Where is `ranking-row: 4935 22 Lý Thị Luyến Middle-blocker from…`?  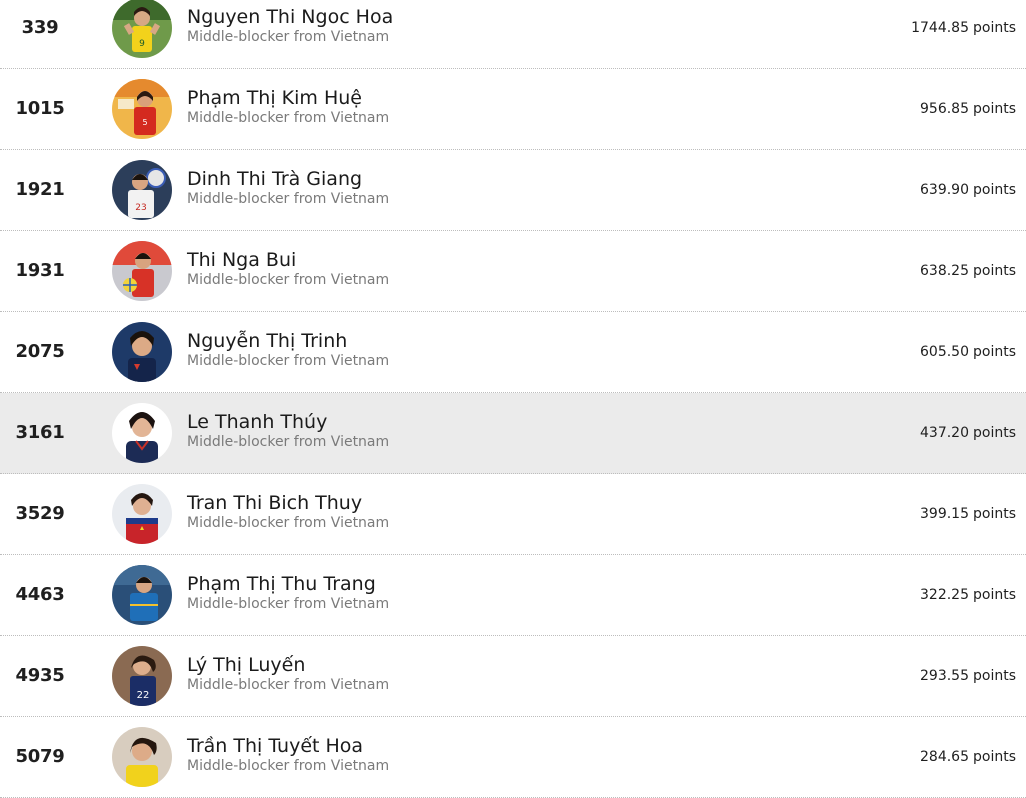
ranking-row: 4935 22 Lý Thị Luyến Middle-blocker from… is located at coordinates (513, 676).